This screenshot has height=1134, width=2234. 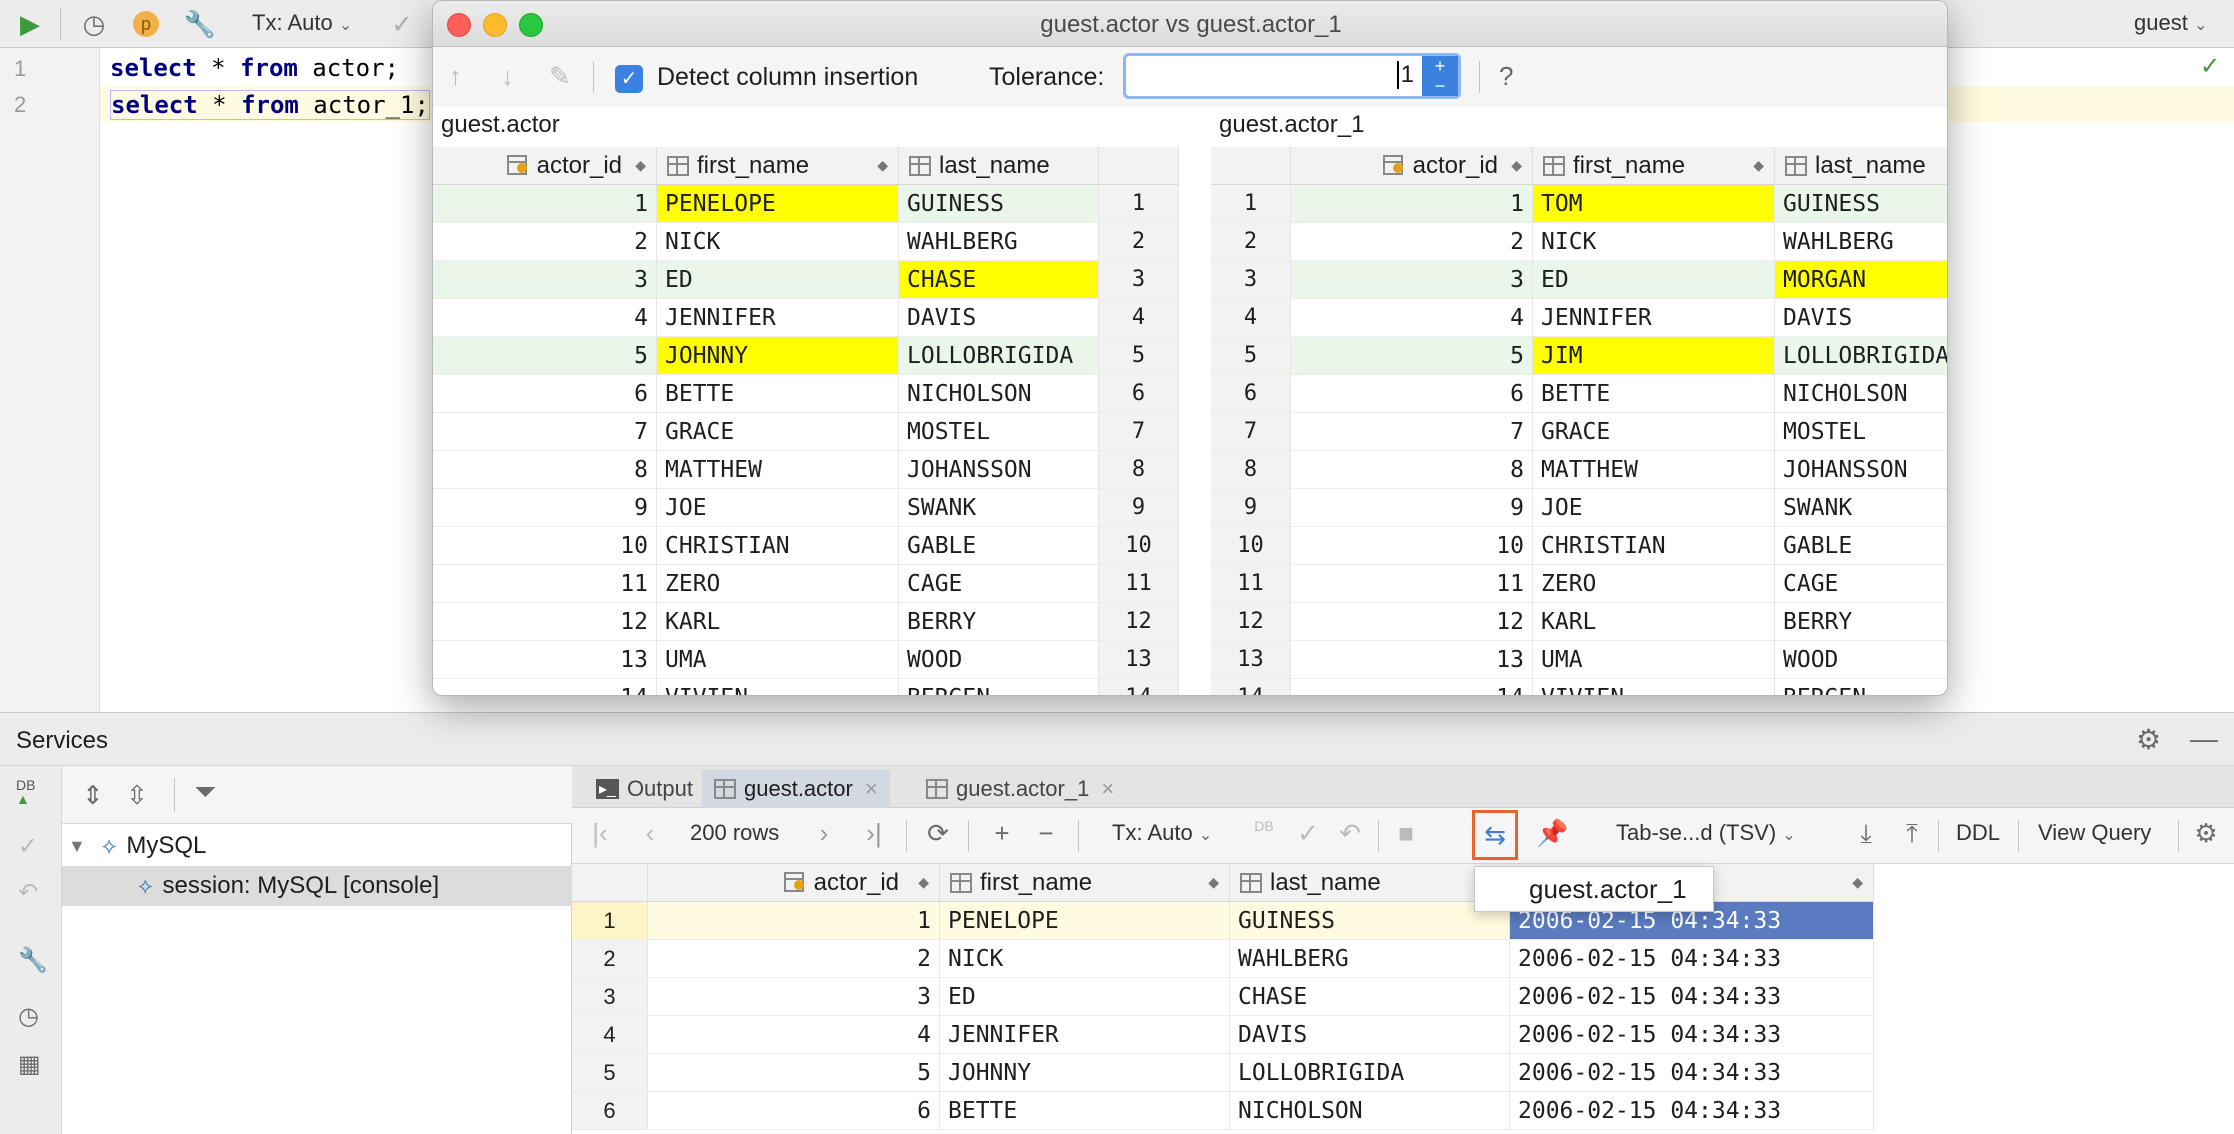 What do you see at coordinates (778, 394) in the screenshot?
I see `left-cell: BETTE` at bounding box center [778, 394].